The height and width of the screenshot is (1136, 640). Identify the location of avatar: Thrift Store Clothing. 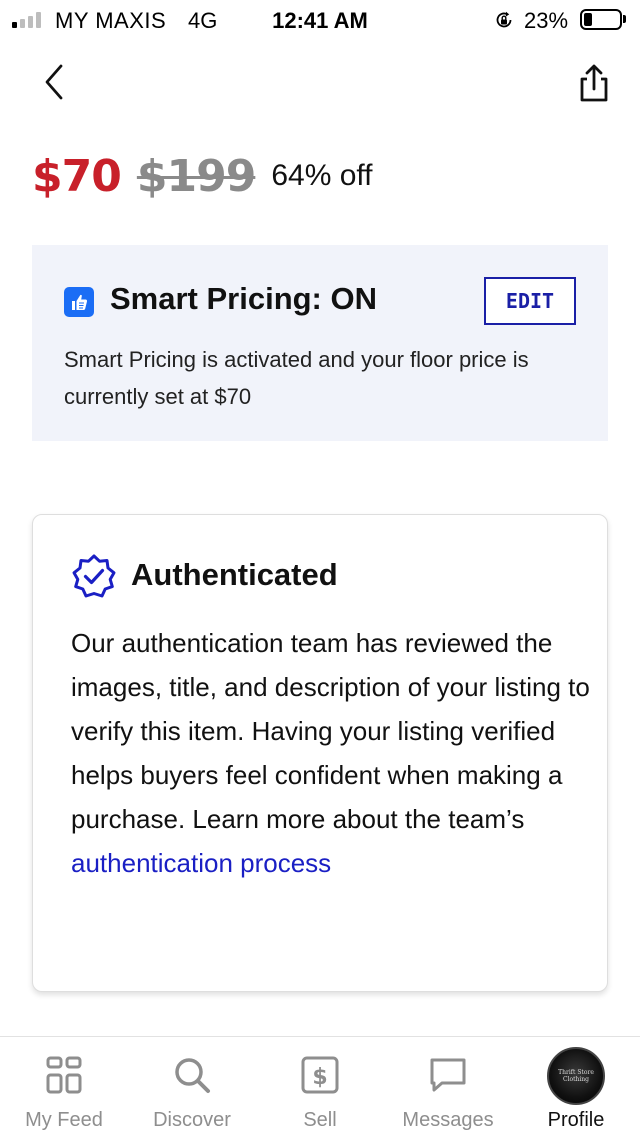
(576, 1076).